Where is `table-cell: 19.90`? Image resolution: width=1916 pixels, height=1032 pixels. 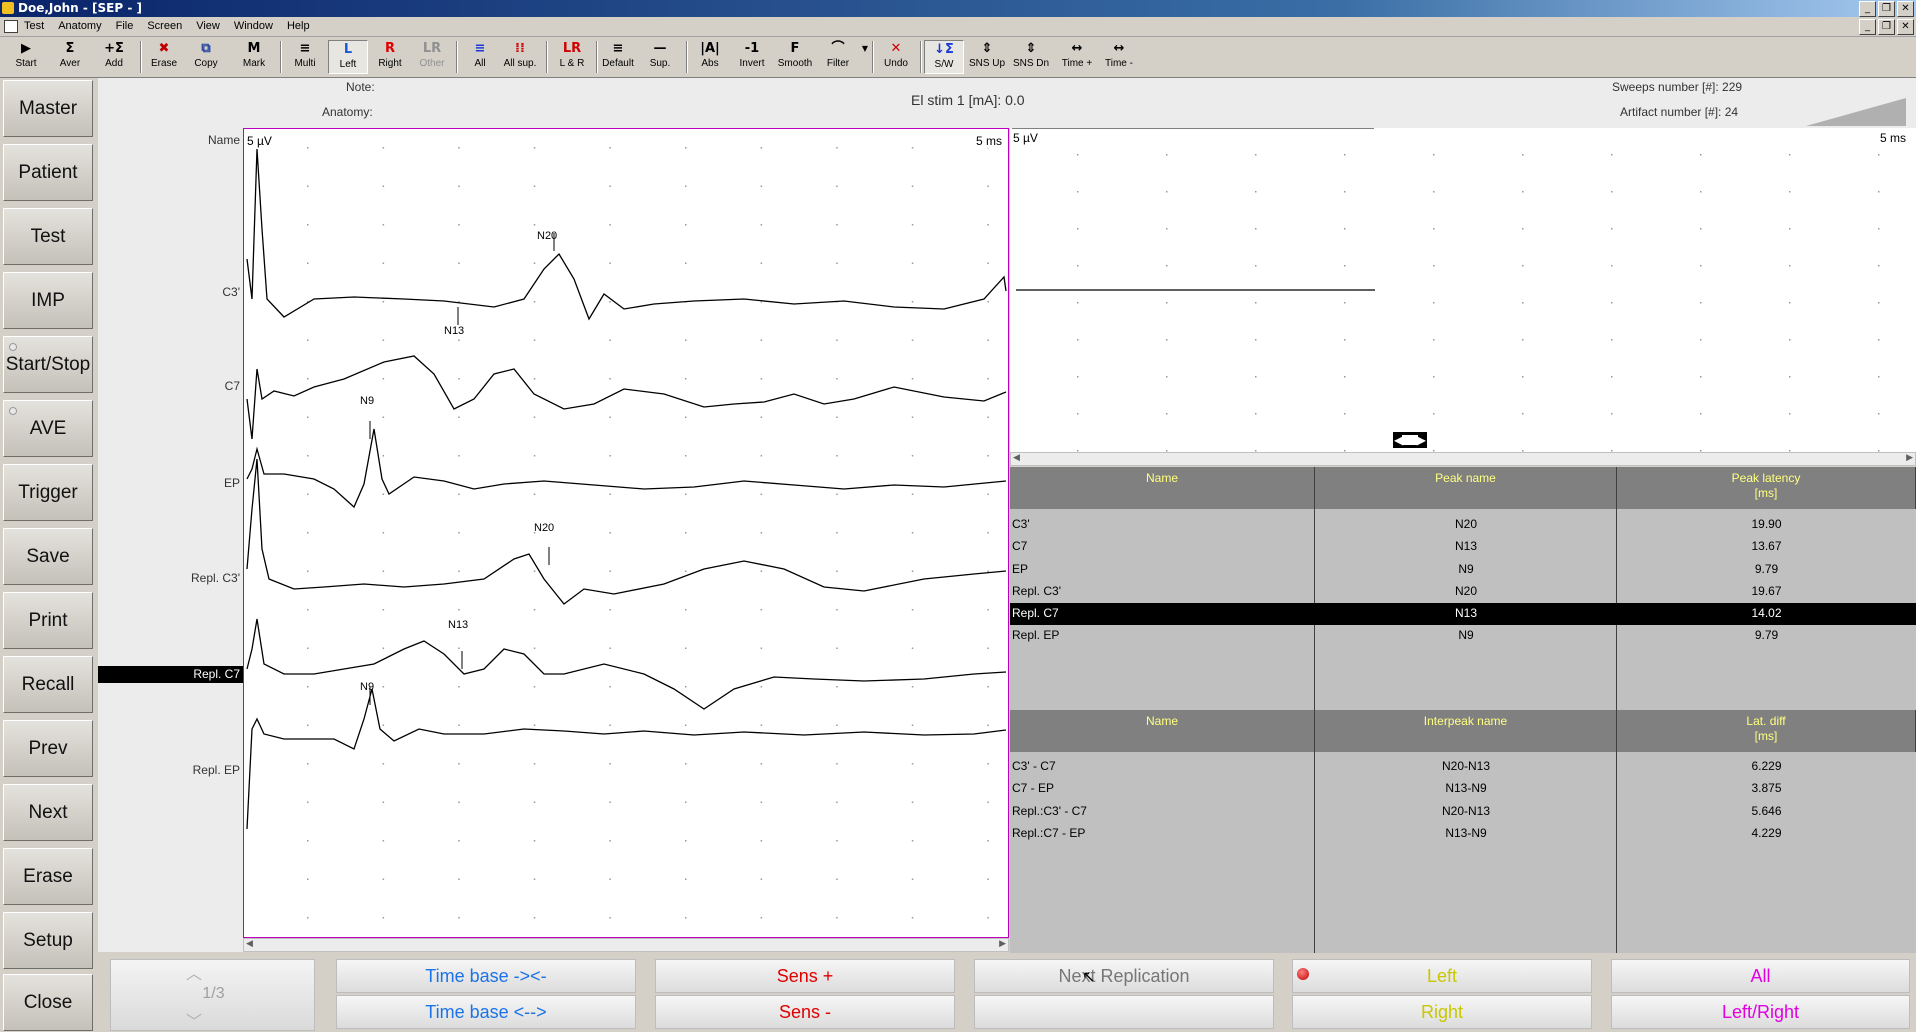 table-cell: 19.90 is located at coordinates (1766, 524).